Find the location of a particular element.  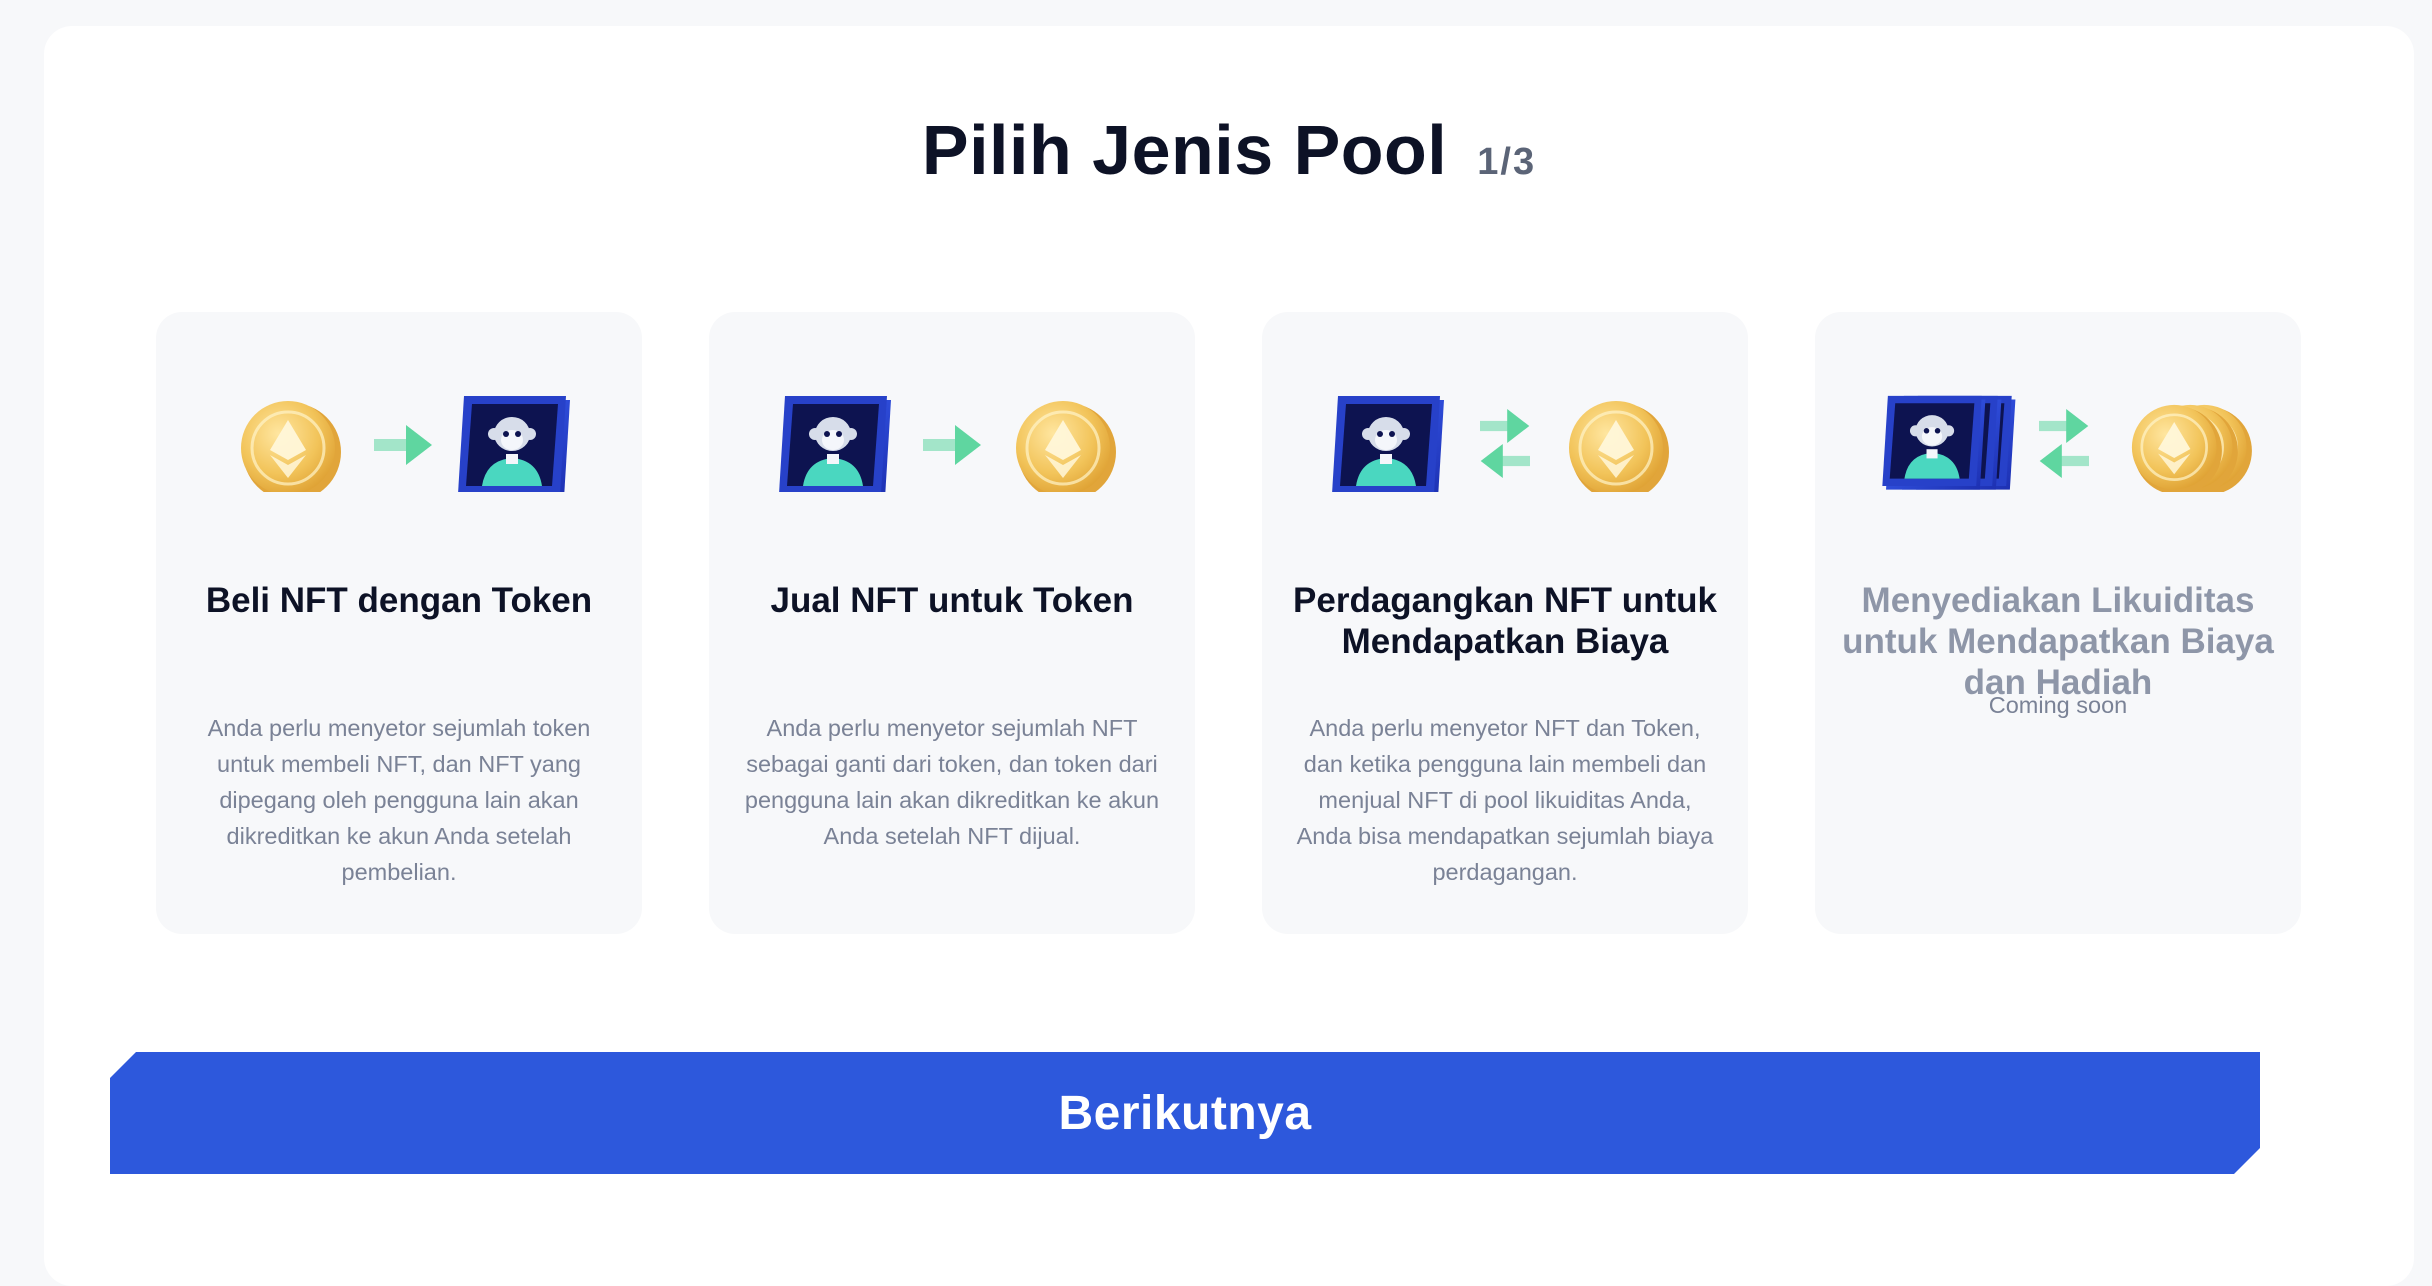

eth-coin-stack-icon is located at coordinates (2192, 450).